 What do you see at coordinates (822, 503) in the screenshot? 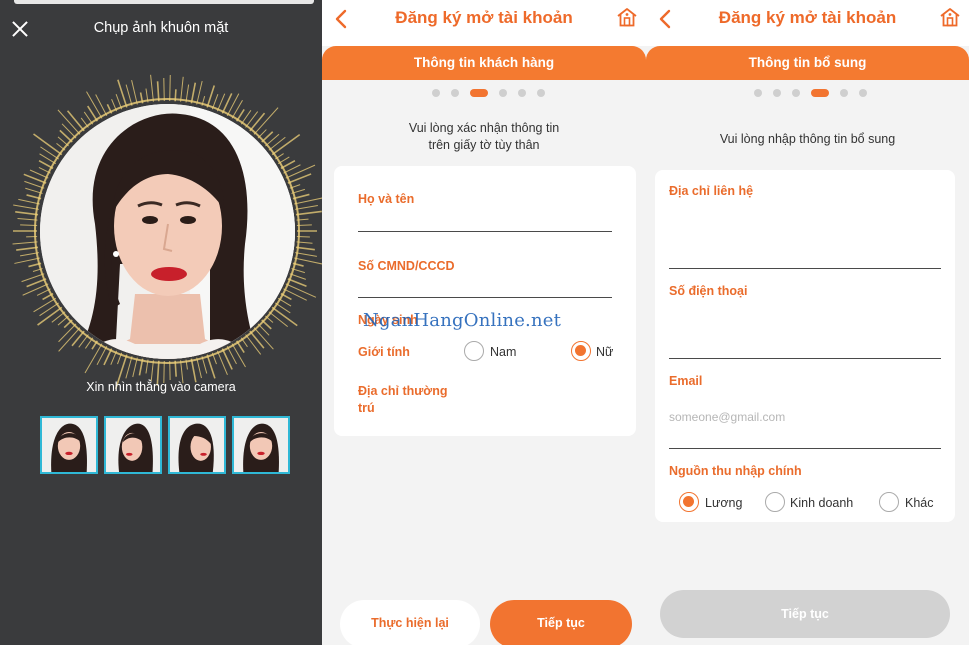
I see `income-option-business: Kinh doanh` at bounding box center [822, 503].